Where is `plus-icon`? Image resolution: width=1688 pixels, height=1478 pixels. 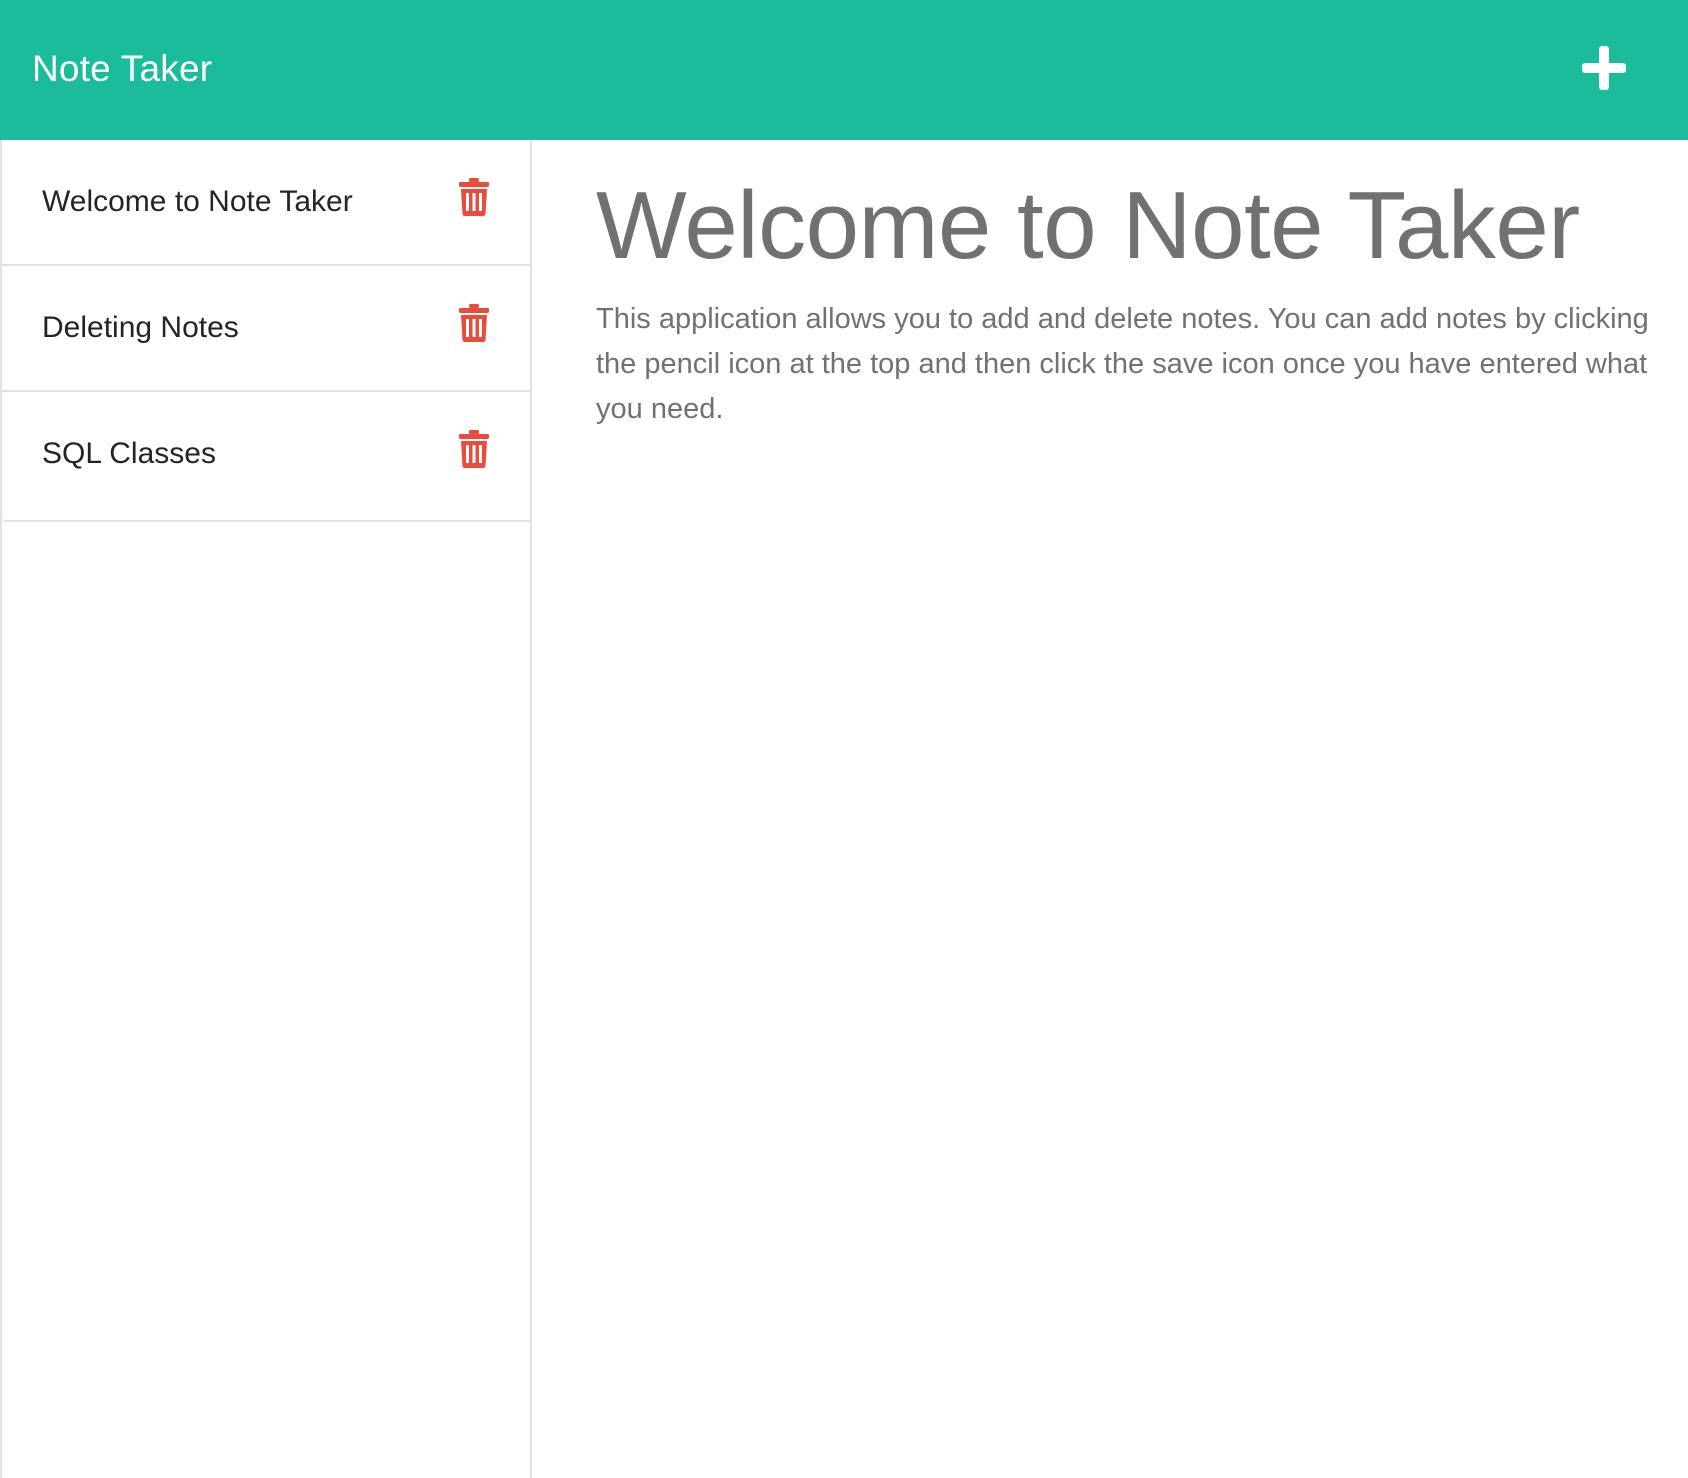
plus-icon is located at coordinates (1604, 68).